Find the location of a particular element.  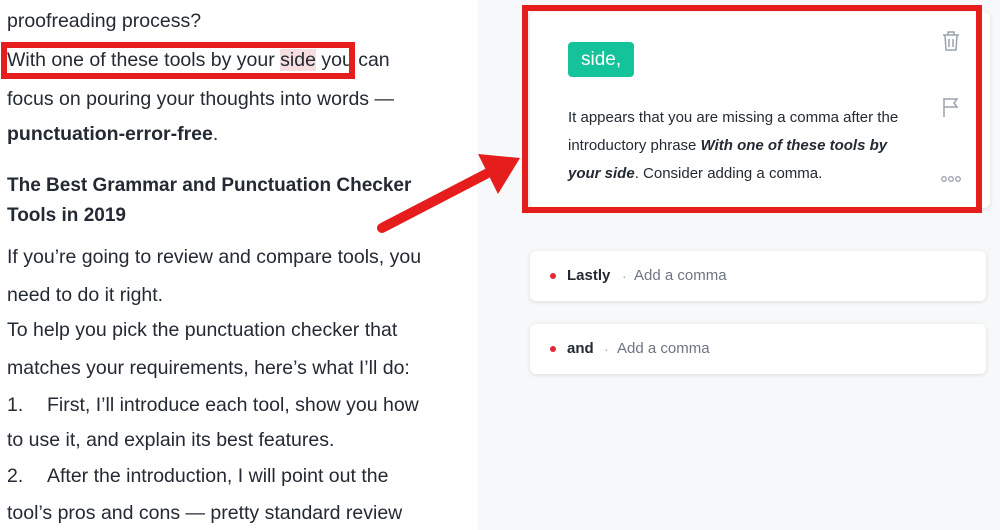

bold-text: punctuation-error-free is located at coordinates (110, 134).